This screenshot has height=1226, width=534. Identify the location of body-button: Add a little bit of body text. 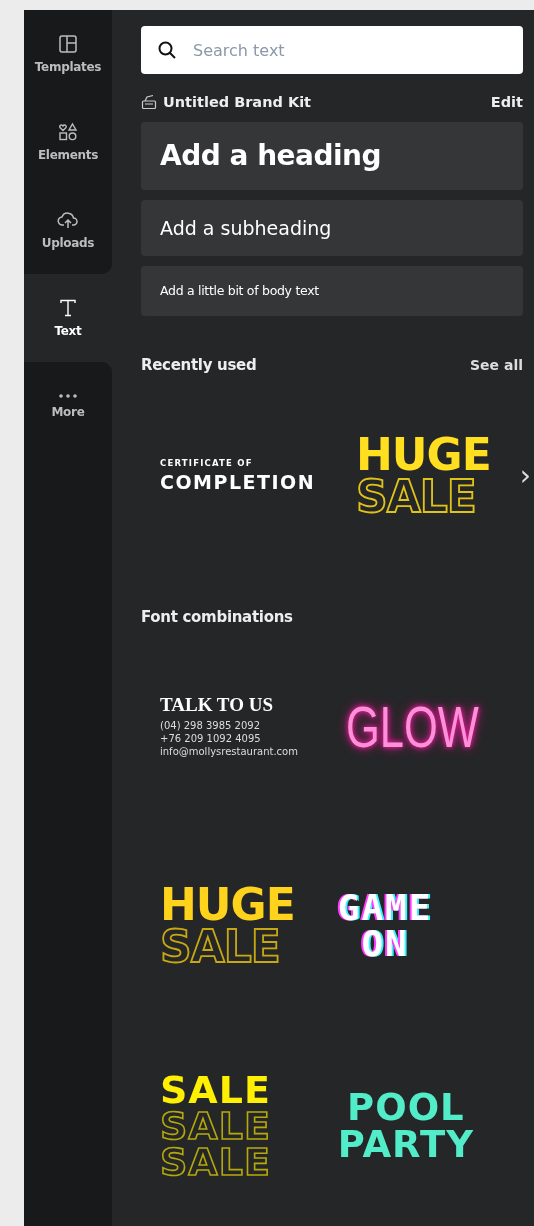
(332, 290).